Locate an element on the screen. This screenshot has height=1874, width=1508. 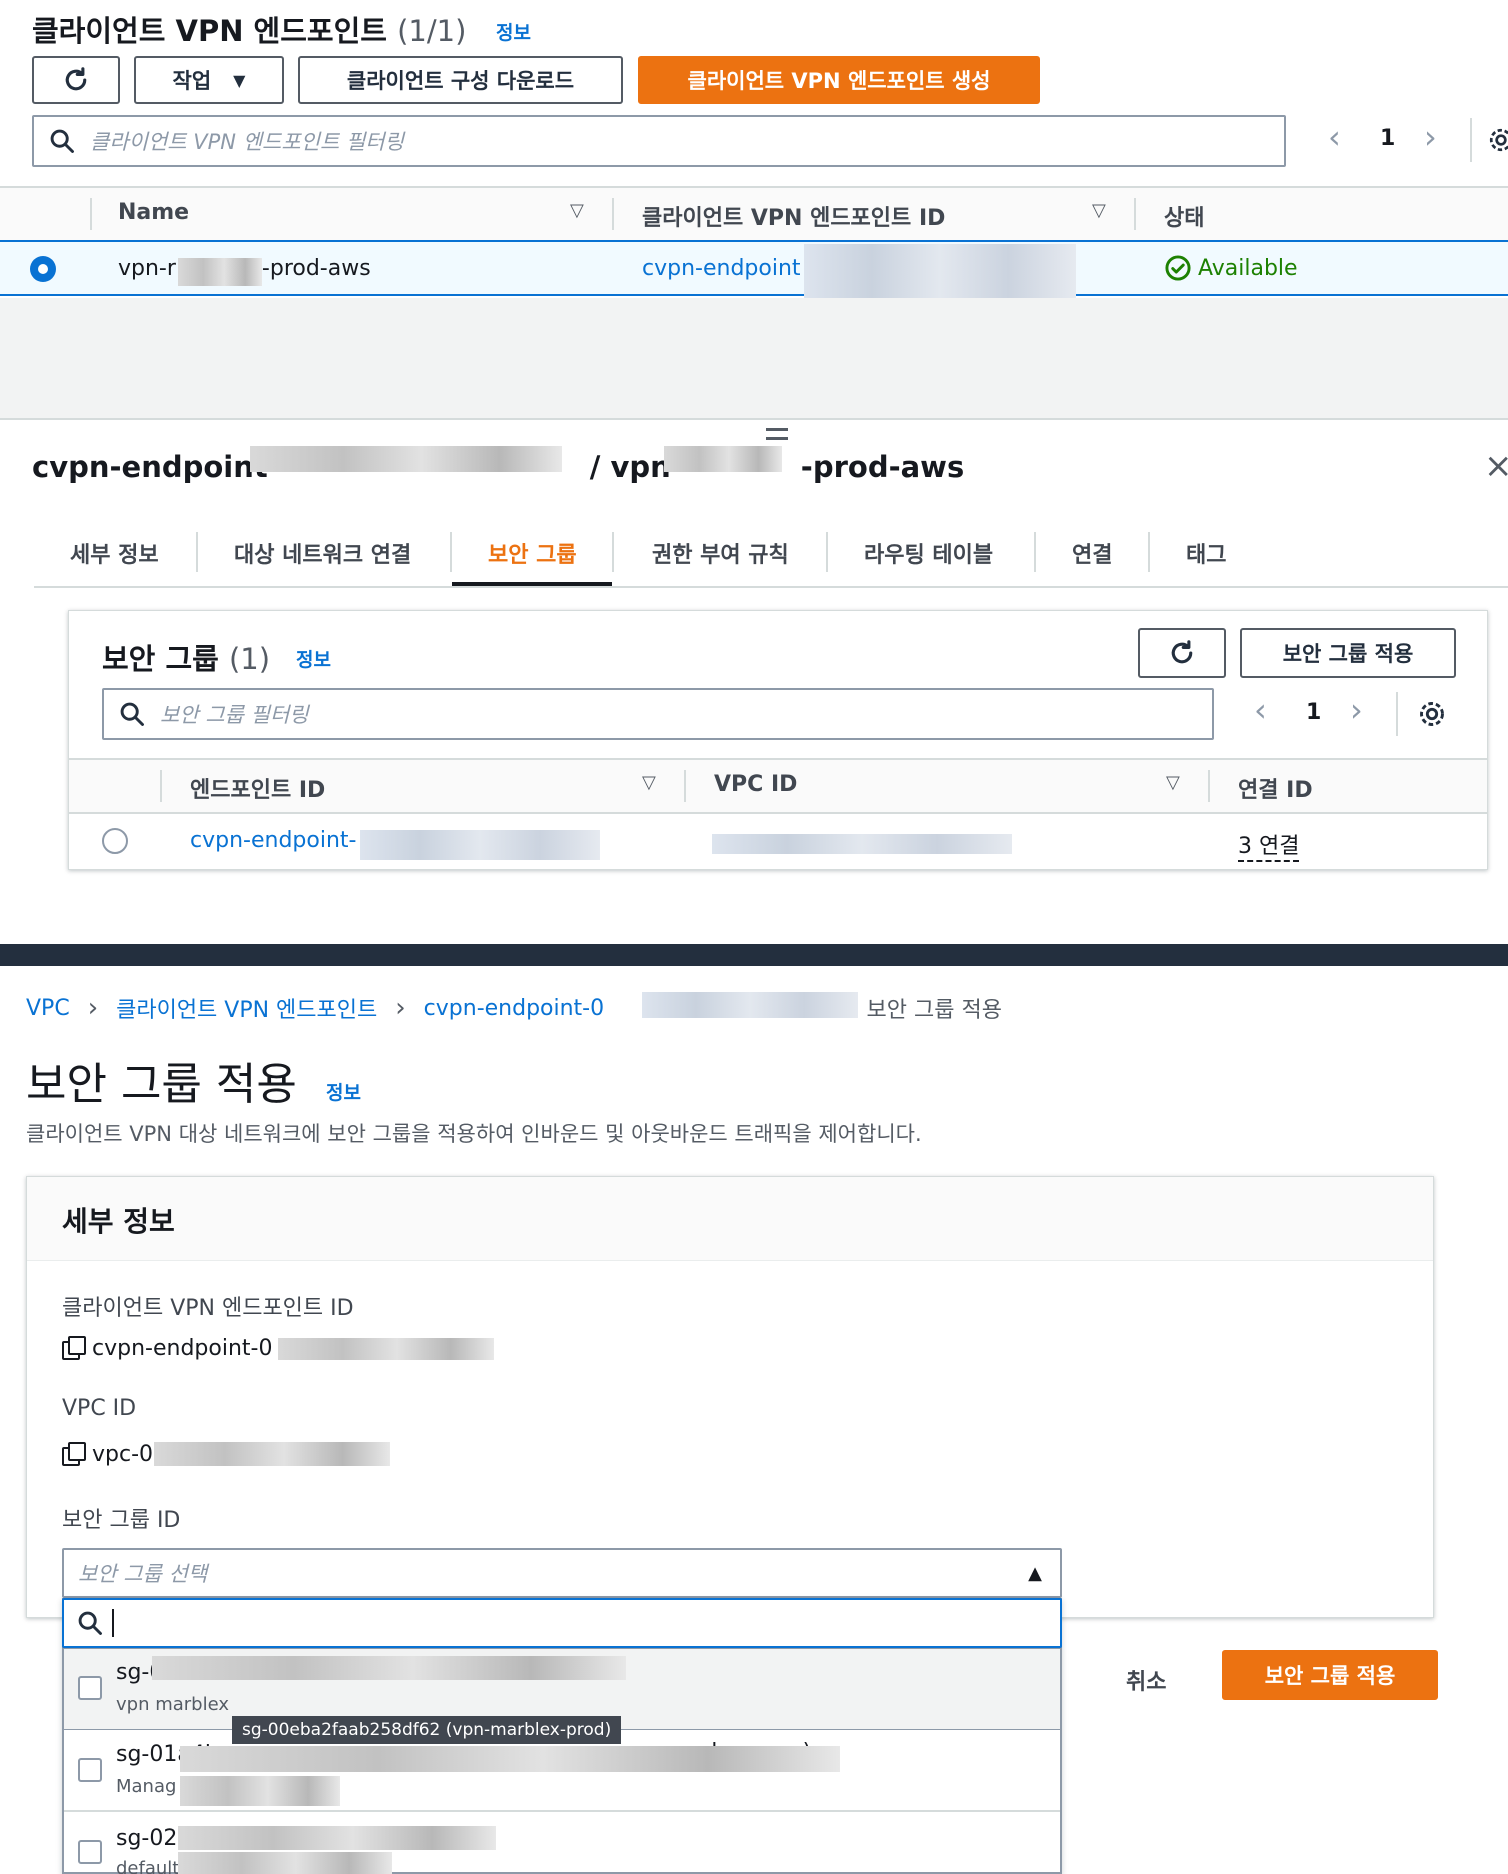
actions-button: 작업 ▼ is located at coordinates (209, 80).